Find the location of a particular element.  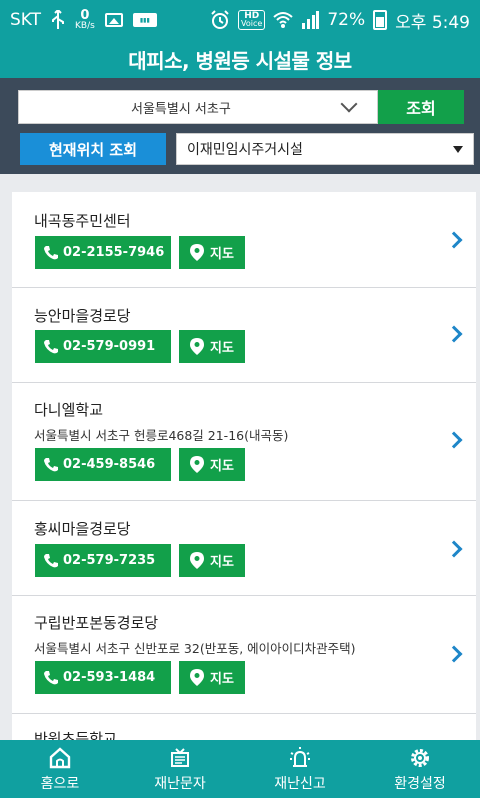

battery-percent: 72% is located at coordinates (346, 20).